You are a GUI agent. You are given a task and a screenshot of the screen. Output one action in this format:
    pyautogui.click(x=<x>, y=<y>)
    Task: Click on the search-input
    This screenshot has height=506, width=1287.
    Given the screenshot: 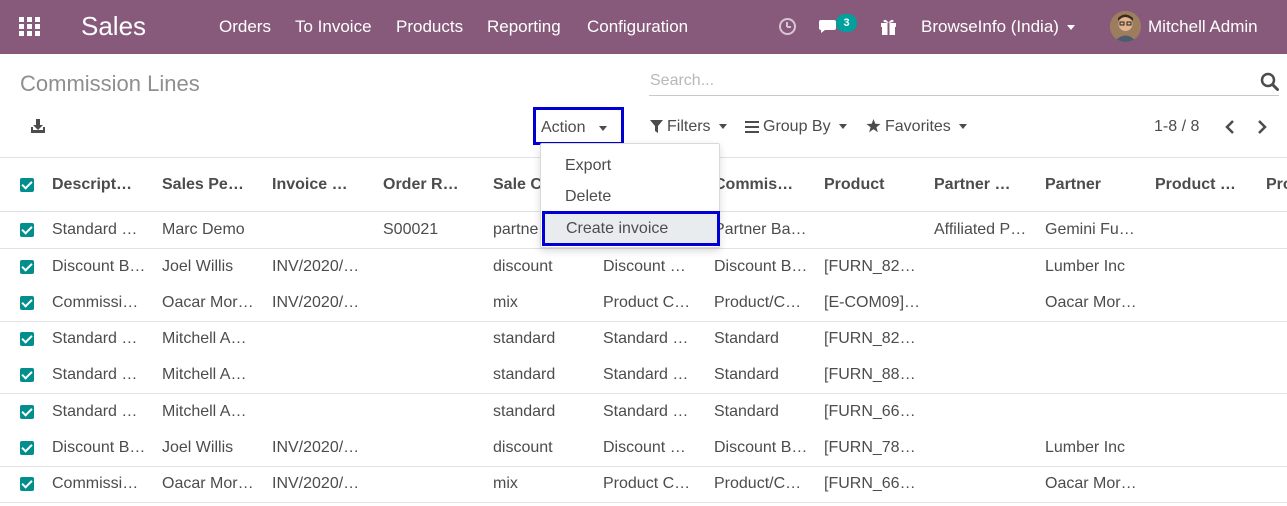 What is the action you would take?
    pyautogui.click(x=950, y=81)
    